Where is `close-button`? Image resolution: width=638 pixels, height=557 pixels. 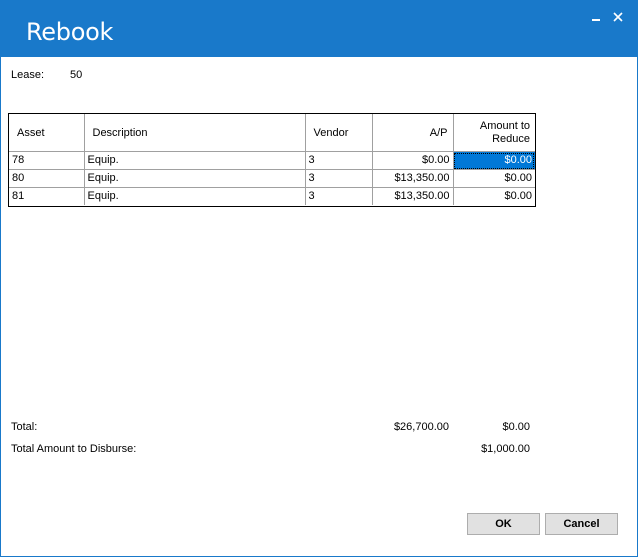 close-button is located at coordinates (618, 17).